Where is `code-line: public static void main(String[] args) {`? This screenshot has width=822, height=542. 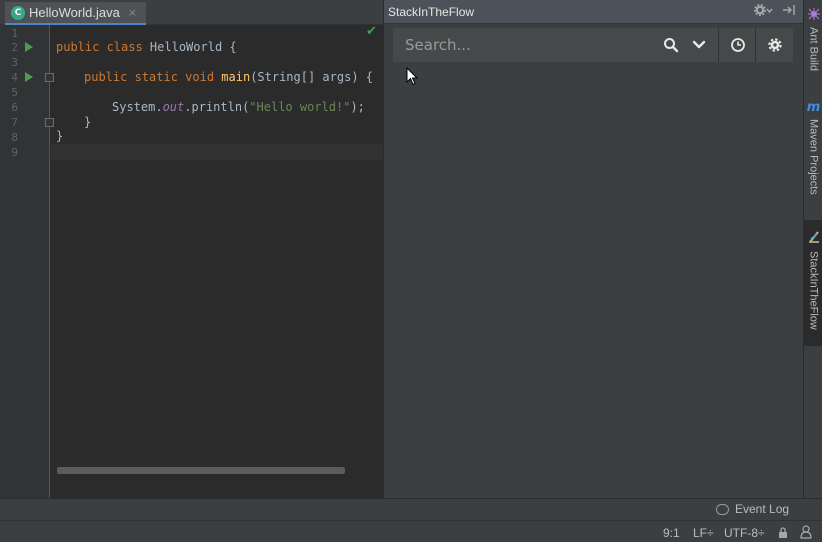
code-line: public static void main(String[] args) { is located at coordinates (229, 77).